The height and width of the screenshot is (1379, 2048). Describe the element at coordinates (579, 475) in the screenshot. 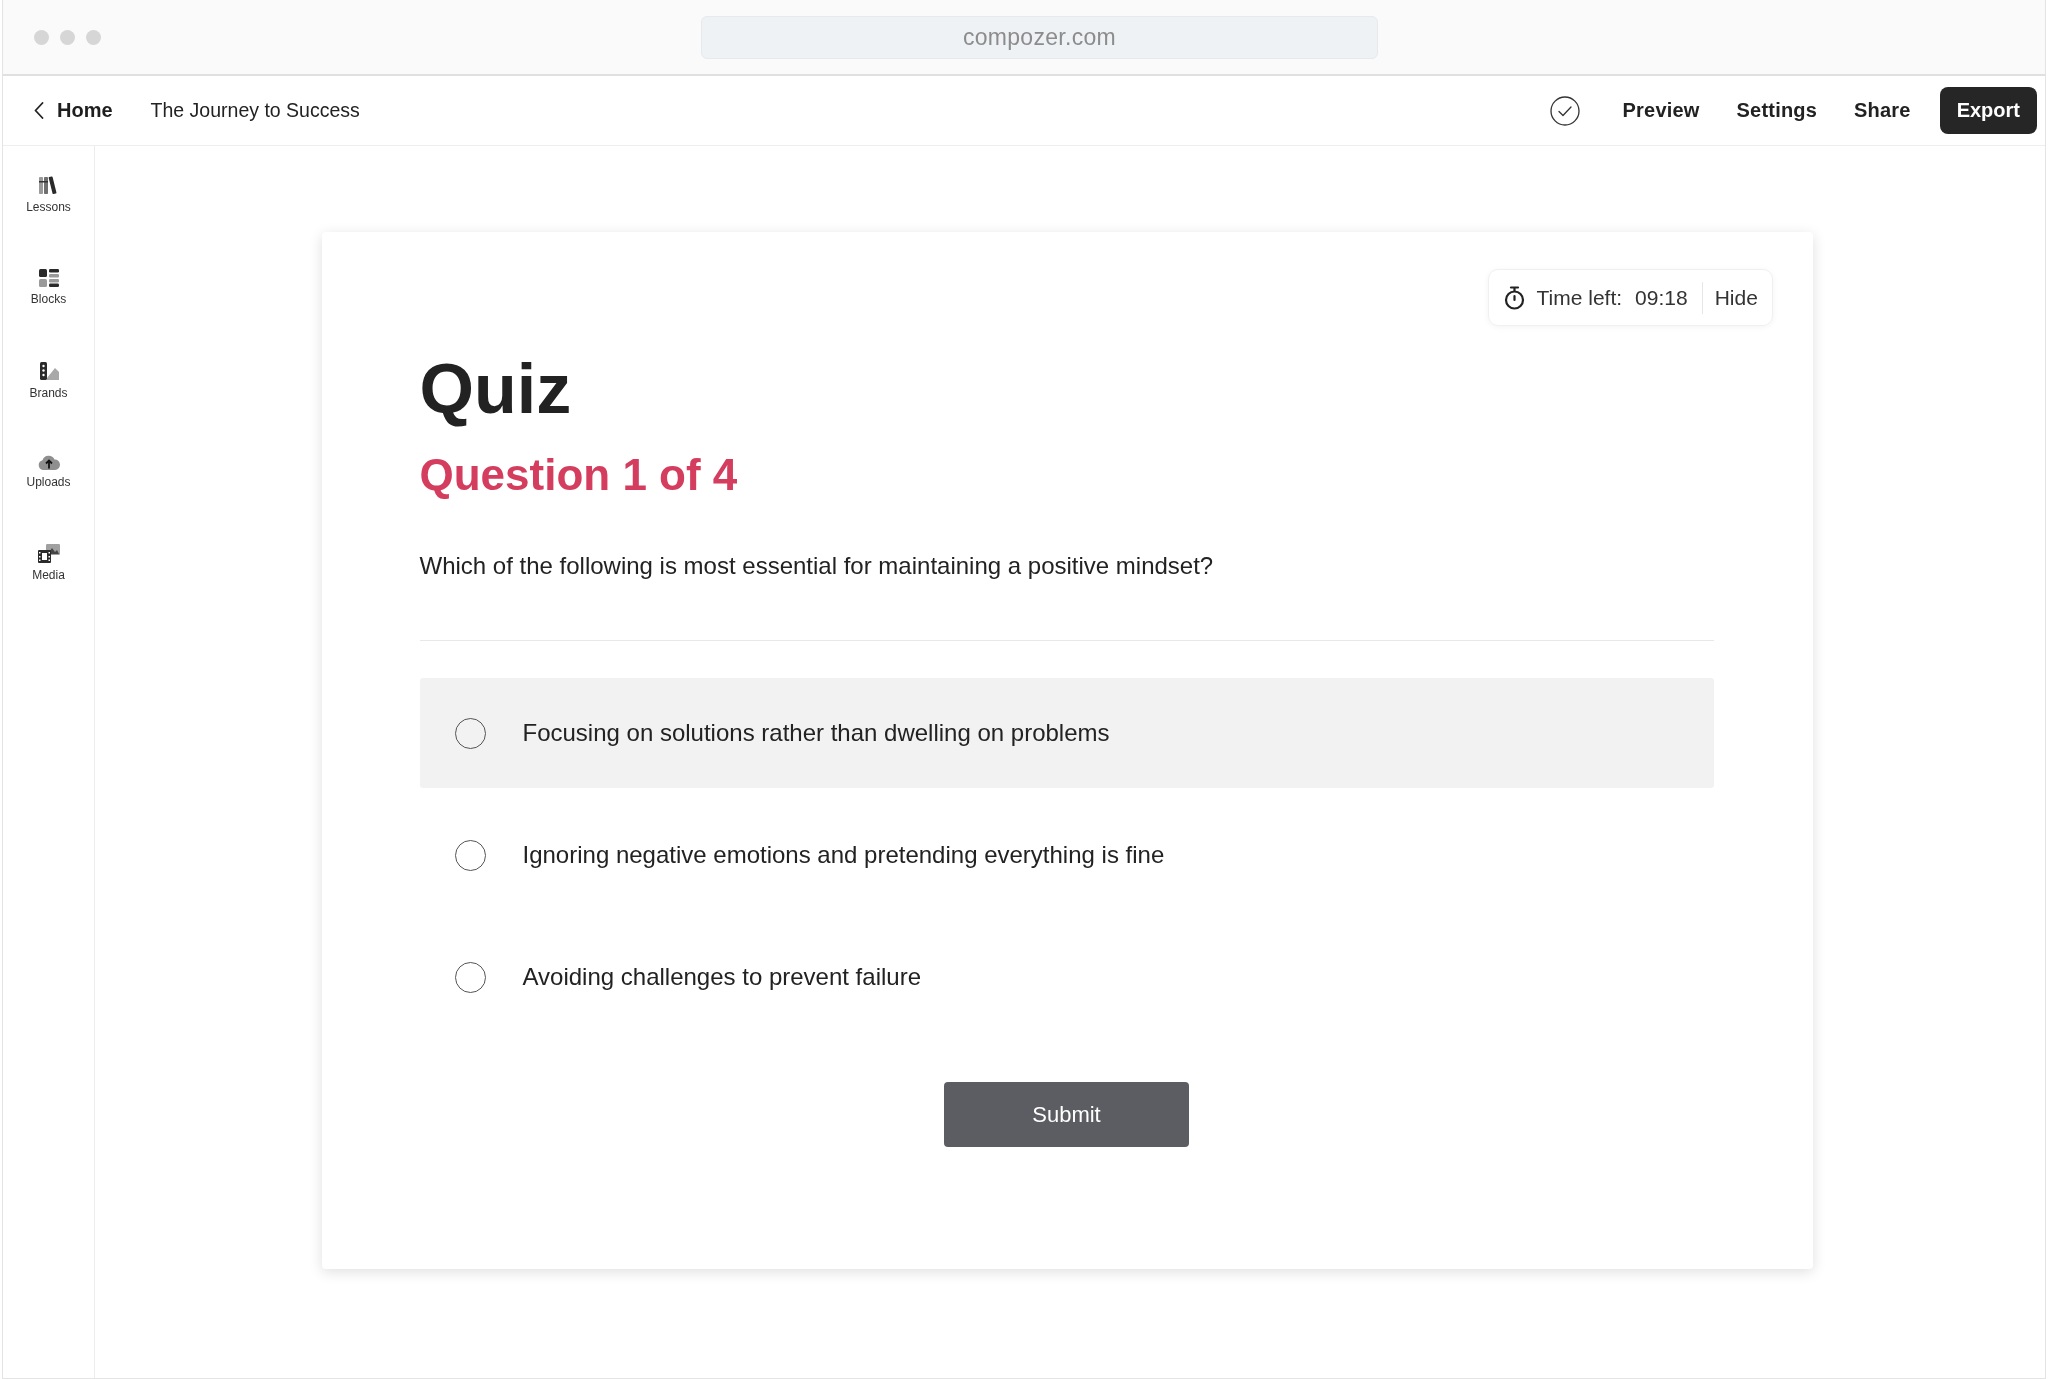

I see `question-counter: Question 1 of 4` at that location.